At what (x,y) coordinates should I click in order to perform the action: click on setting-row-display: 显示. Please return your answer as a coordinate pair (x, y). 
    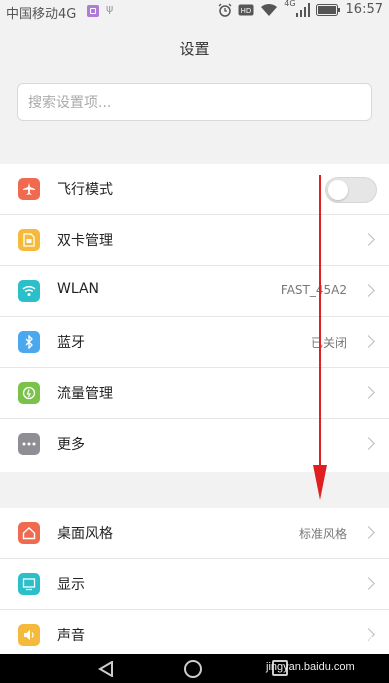
    Looking at the image, I should click on (194, 584).